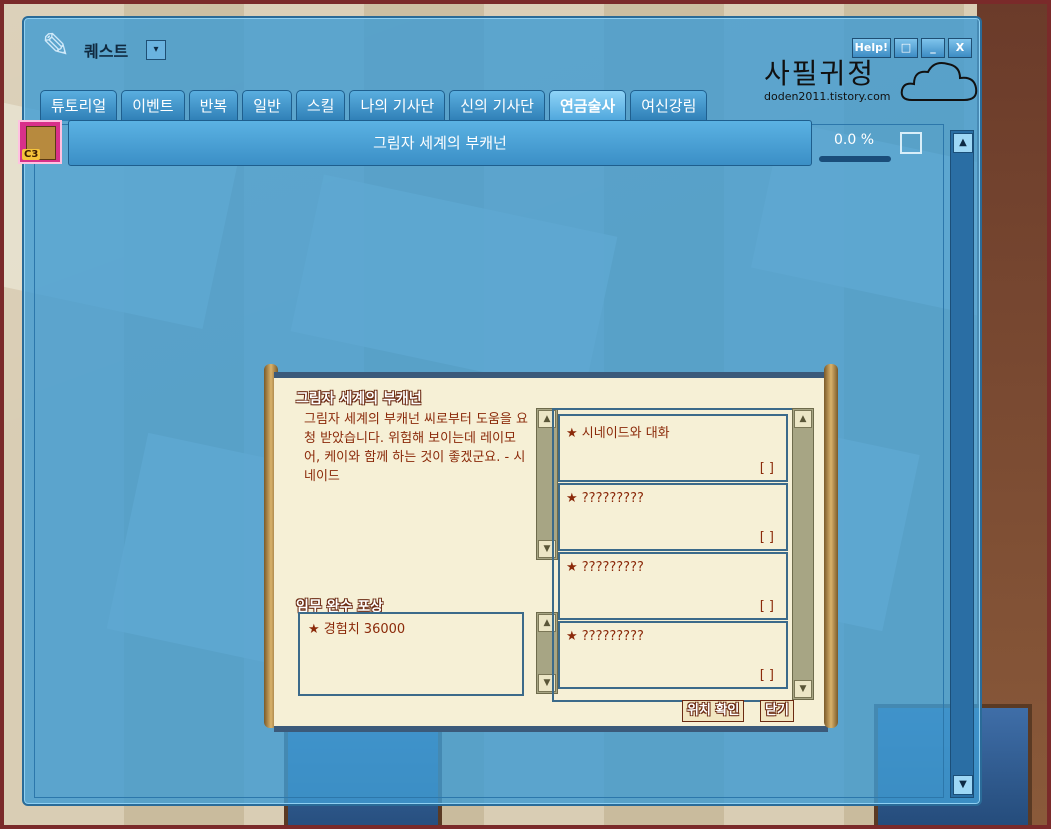  Describe the element at coordinates (153, 105) in the screenshot. I see `tab-event: 이벤트` at that location.